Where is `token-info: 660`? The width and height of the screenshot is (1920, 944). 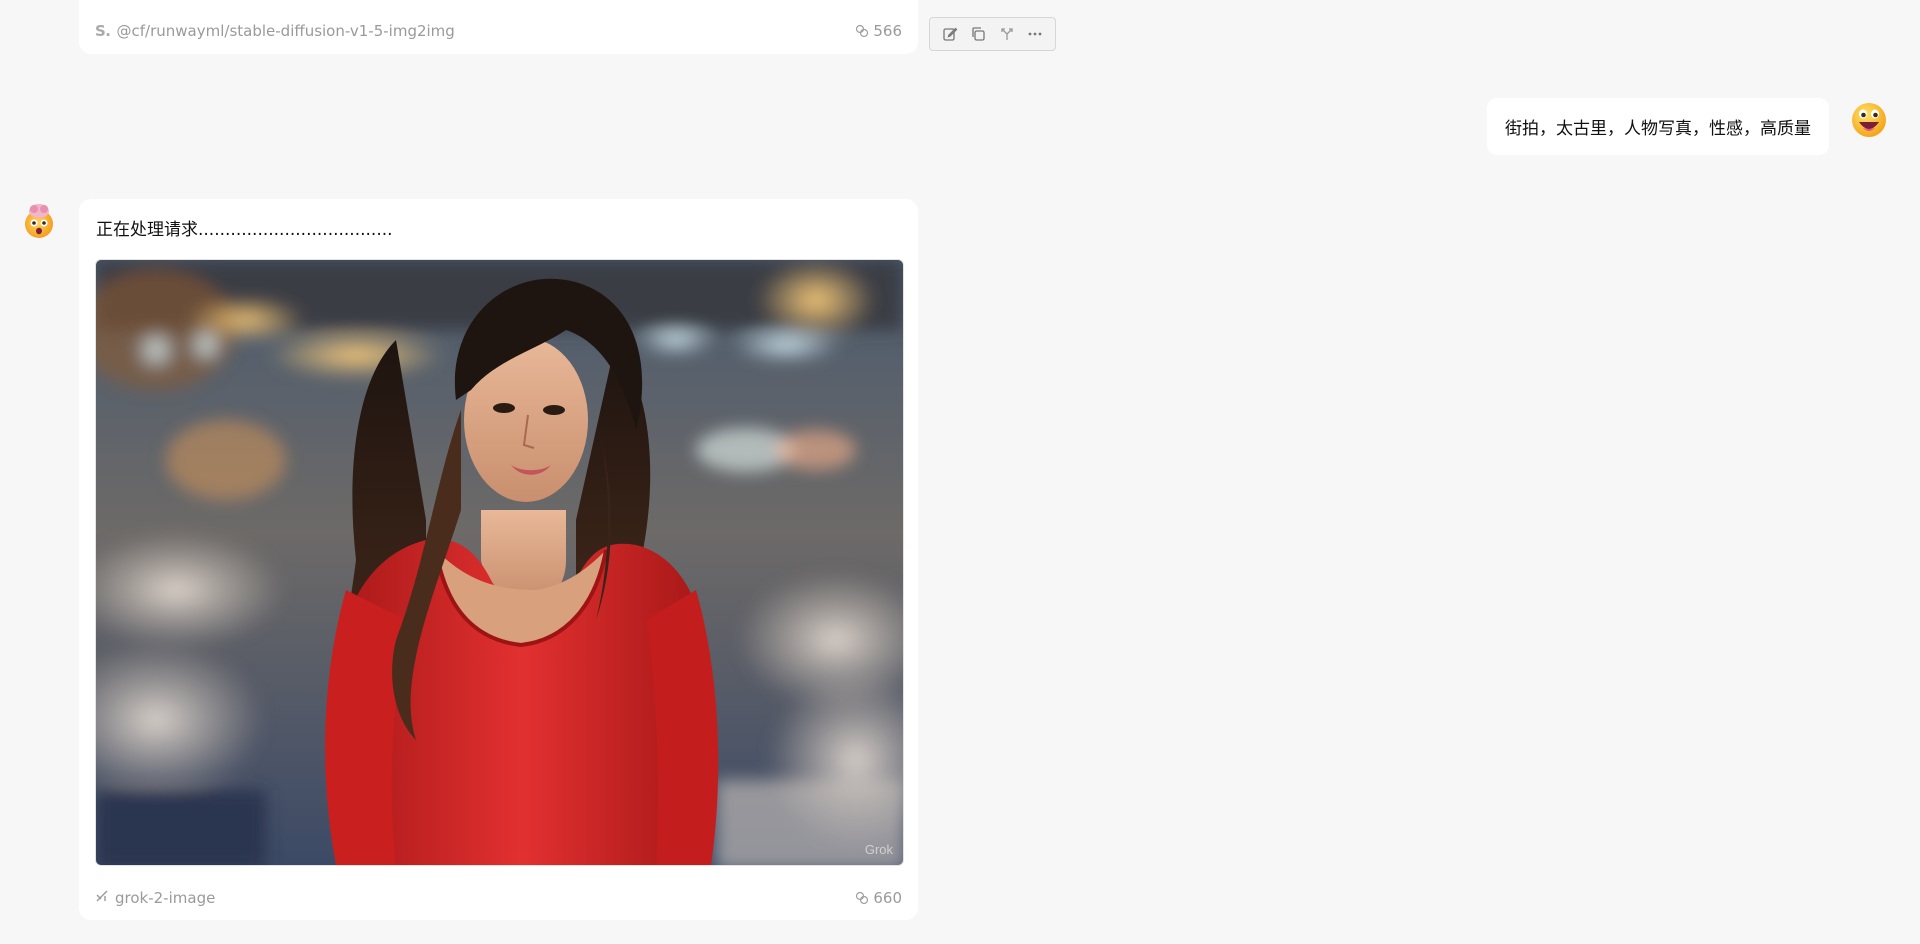 token-info: 660 is located at coordinates (878, 898).